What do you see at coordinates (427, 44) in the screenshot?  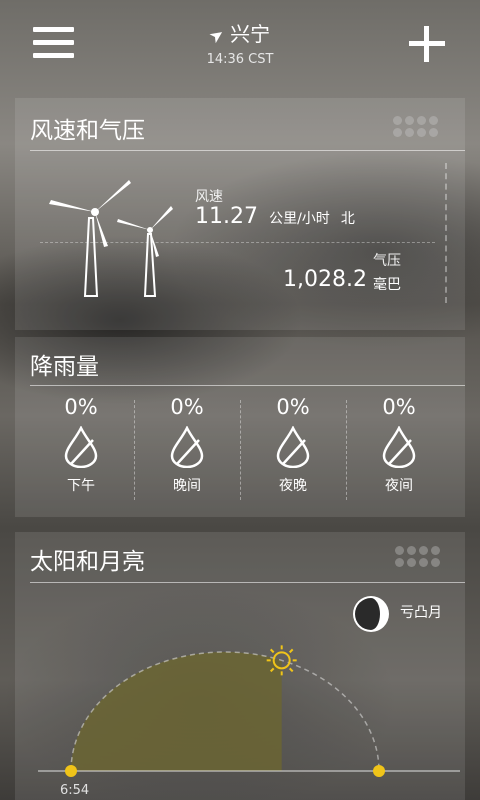 I see `add-location-button` at bounding box center [427, 44].